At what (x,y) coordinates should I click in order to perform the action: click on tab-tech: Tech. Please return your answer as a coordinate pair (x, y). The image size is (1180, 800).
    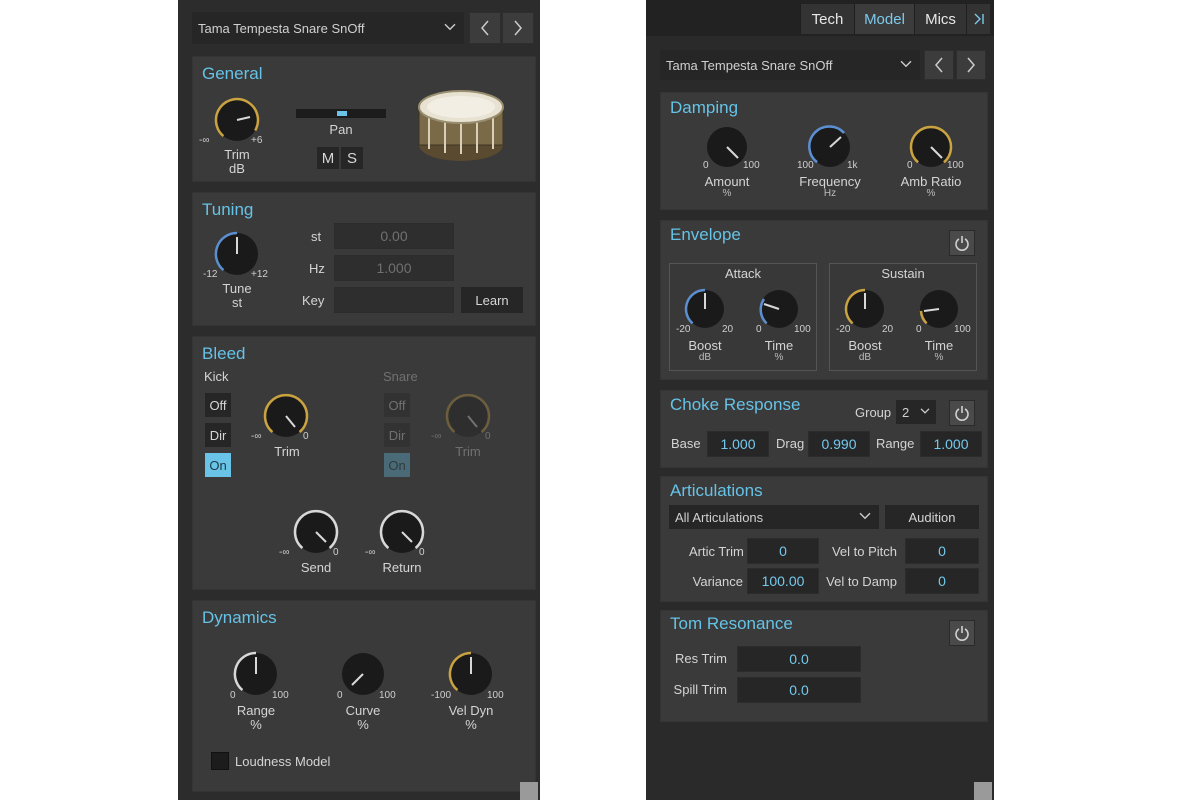
    Looking at the image, I should click on (827, 19).